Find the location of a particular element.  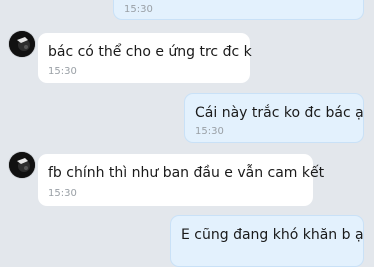

message-text: bác có thể cho e ứng trc đc k is located at coordinates (150, 52).